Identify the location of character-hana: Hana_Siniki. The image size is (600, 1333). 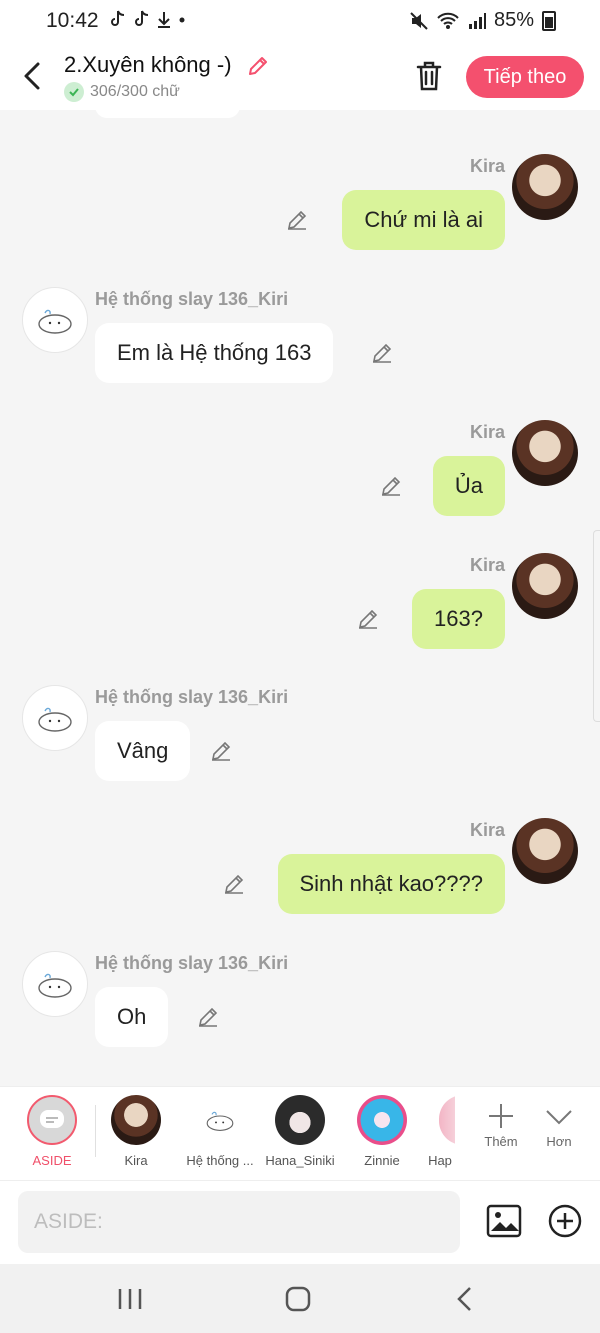
(300, 1131).